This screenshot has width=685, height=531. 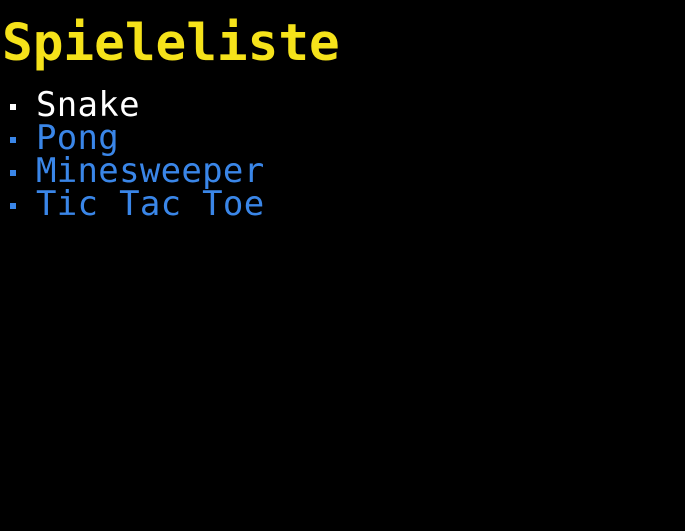 What do you see at coordinates (171, 43) in the screenshot?
I see `page-title: Spieleliste` at bounding box center [171, 43].